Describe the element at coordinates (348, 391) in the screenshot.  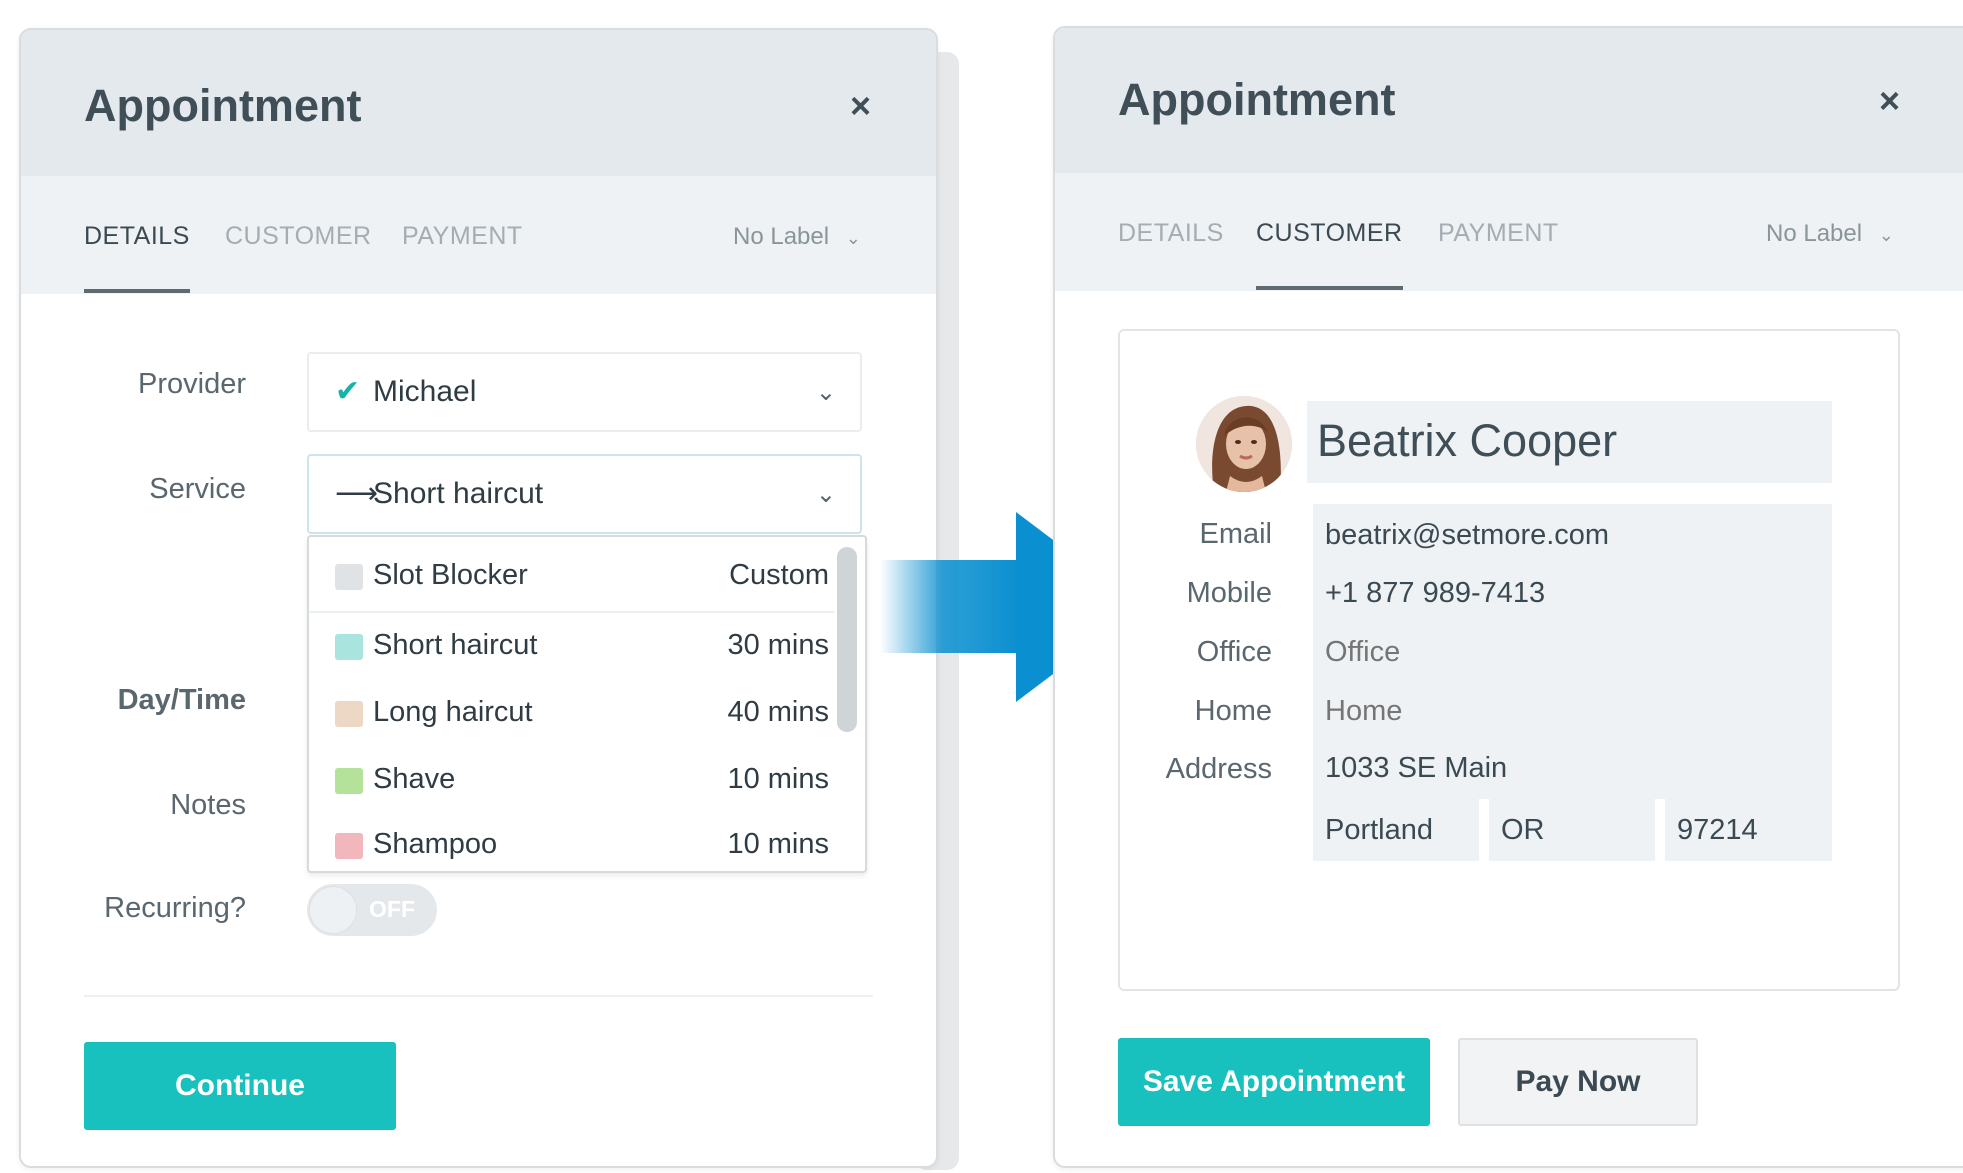
I see `check-icon: ✔` at that location.